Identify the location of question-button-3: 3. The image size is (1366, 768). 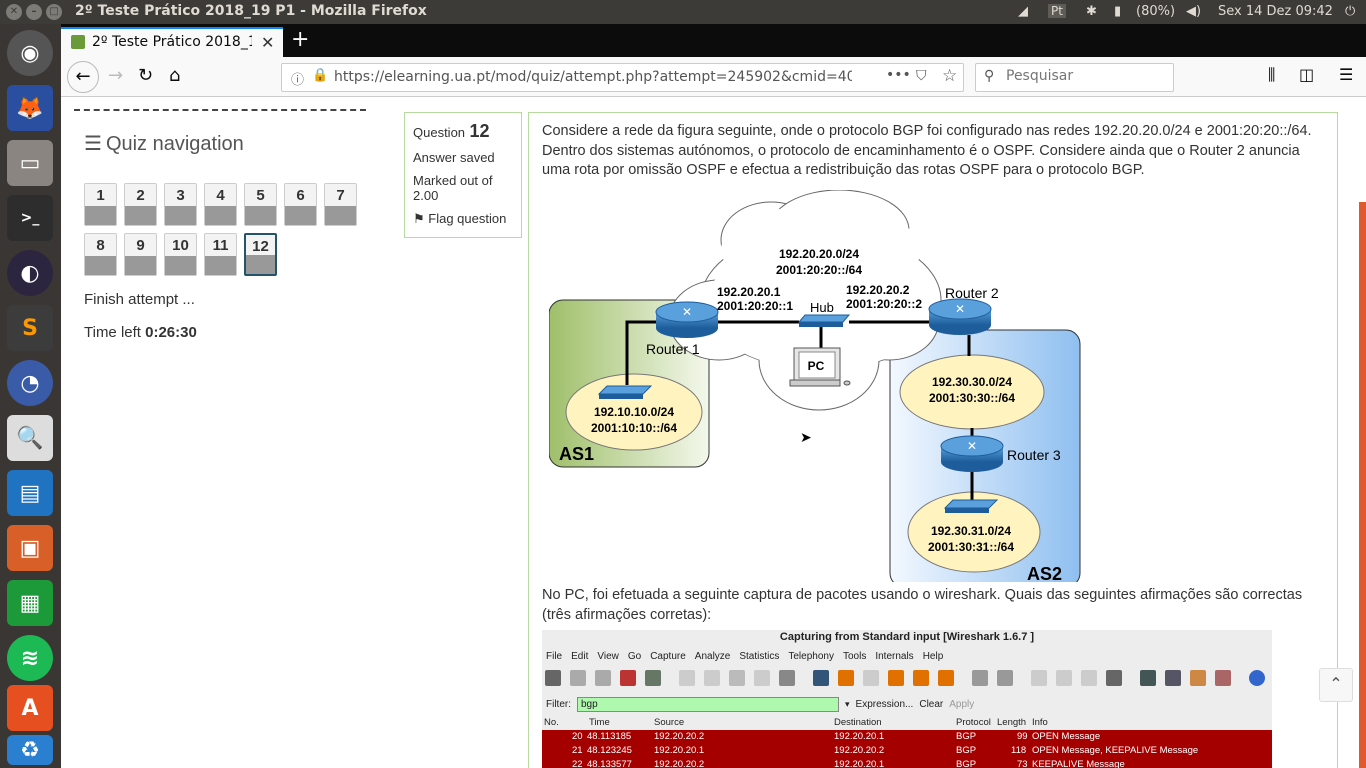
(180, 204).